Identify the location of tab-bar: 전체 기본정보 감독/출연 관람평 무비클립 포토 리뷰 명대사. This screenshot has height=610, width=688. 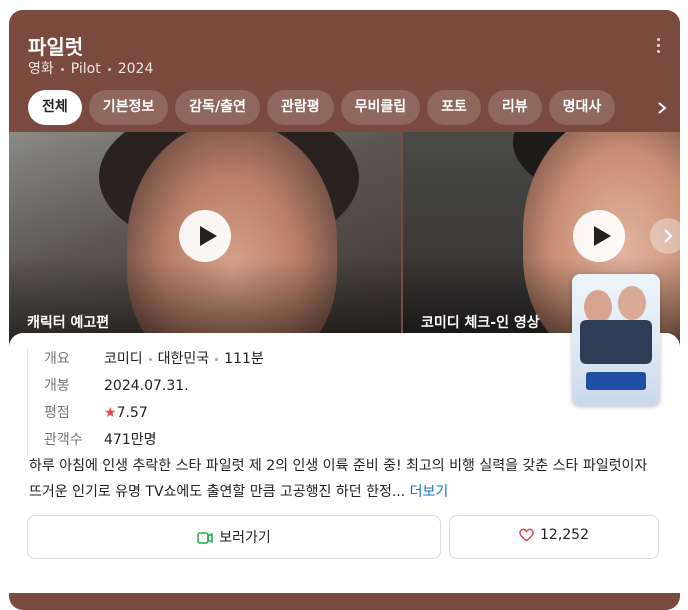
(325, 107).